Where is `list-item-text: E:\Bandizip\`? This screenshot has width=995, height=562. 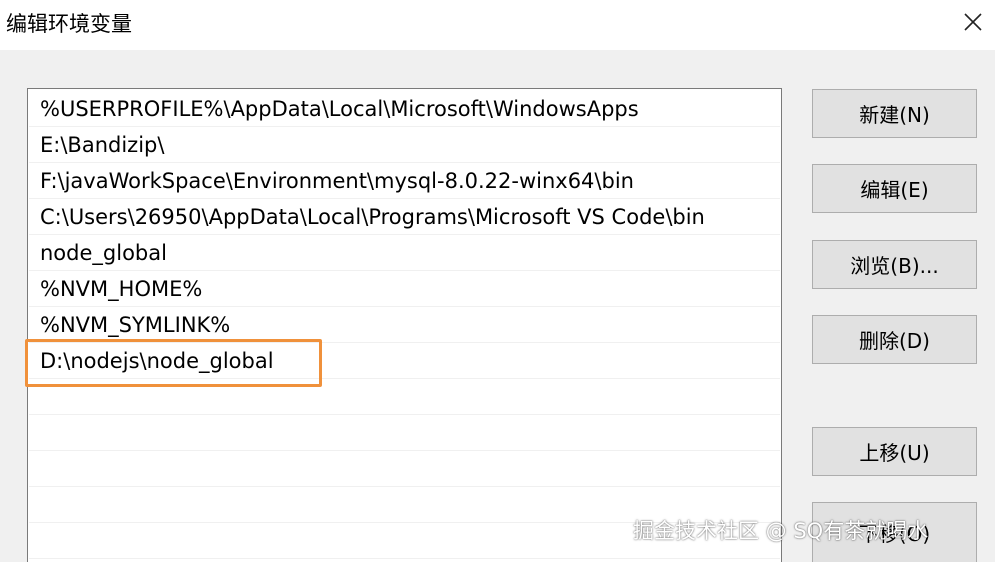 list-item-text: E:\Bandizip\ is located at coordinates (102, 145).